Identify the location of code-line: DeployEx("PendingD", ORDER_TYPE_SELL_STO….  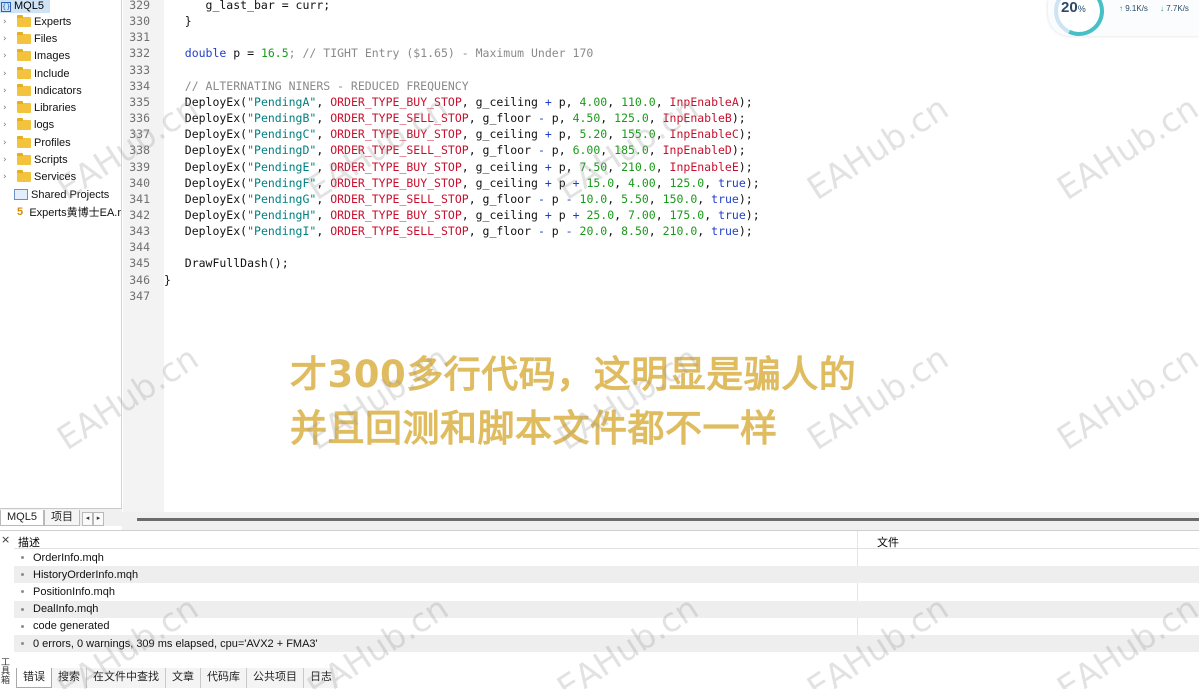
(455, 150).